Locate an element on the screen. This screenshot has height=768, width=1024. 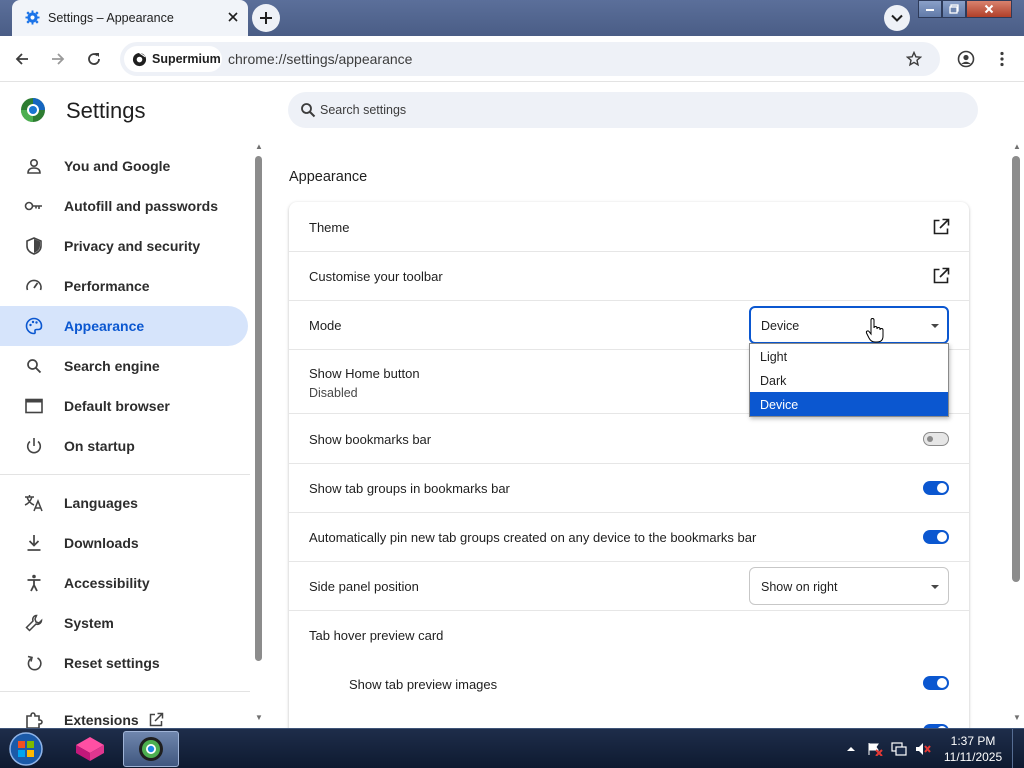
show-tab-preview-images-toggle is located at coordinates (936, 683).